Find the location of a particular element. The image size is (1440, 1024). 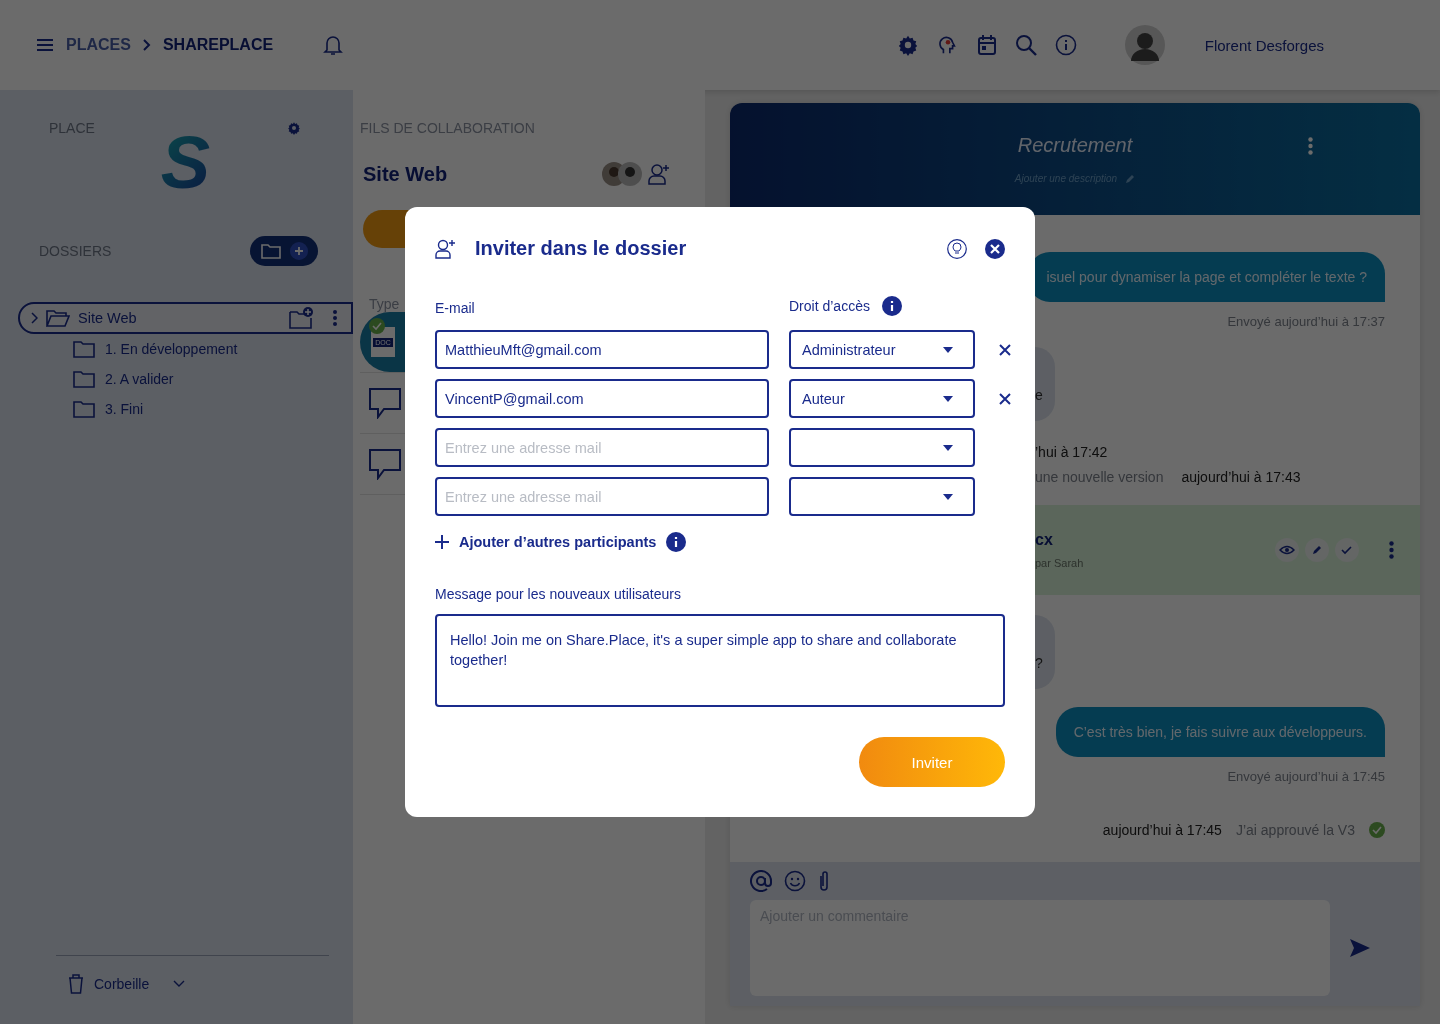

head-icon is located at coordinates (947, 45).